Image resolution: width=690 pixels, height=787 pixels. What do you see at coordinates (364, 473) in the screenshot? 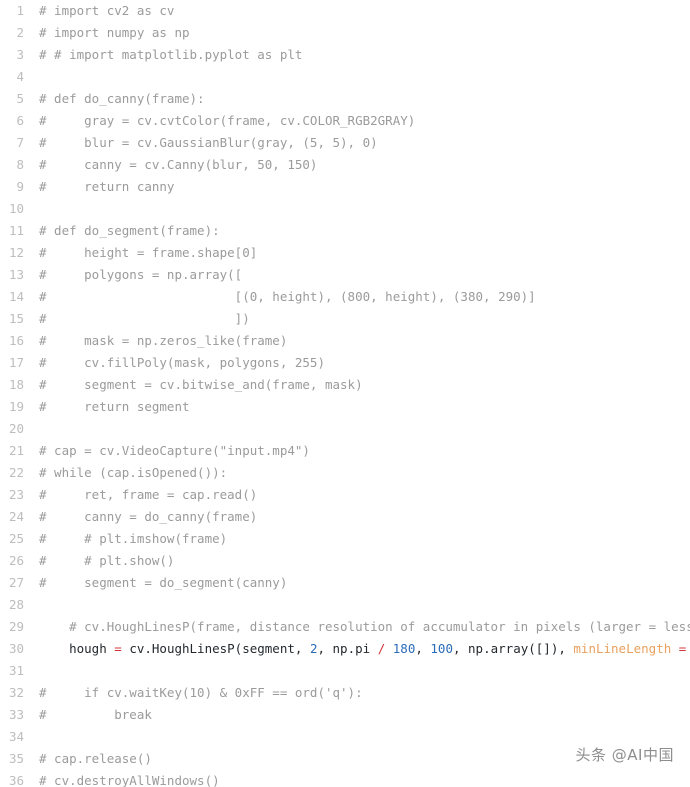
I see `code-line-content: # while (cap.isOpened()):` at bounding box center [364, 473].